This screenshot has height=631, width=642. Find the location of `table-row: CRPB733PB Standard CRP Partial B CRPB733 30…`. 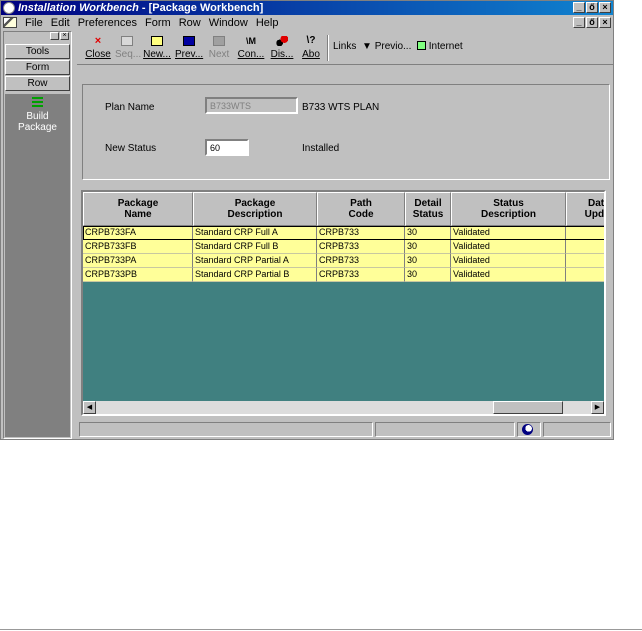

table-row: CRPB733PB Standard CRP Partial B CRPB733 30… is located at coordinates (343, 275).